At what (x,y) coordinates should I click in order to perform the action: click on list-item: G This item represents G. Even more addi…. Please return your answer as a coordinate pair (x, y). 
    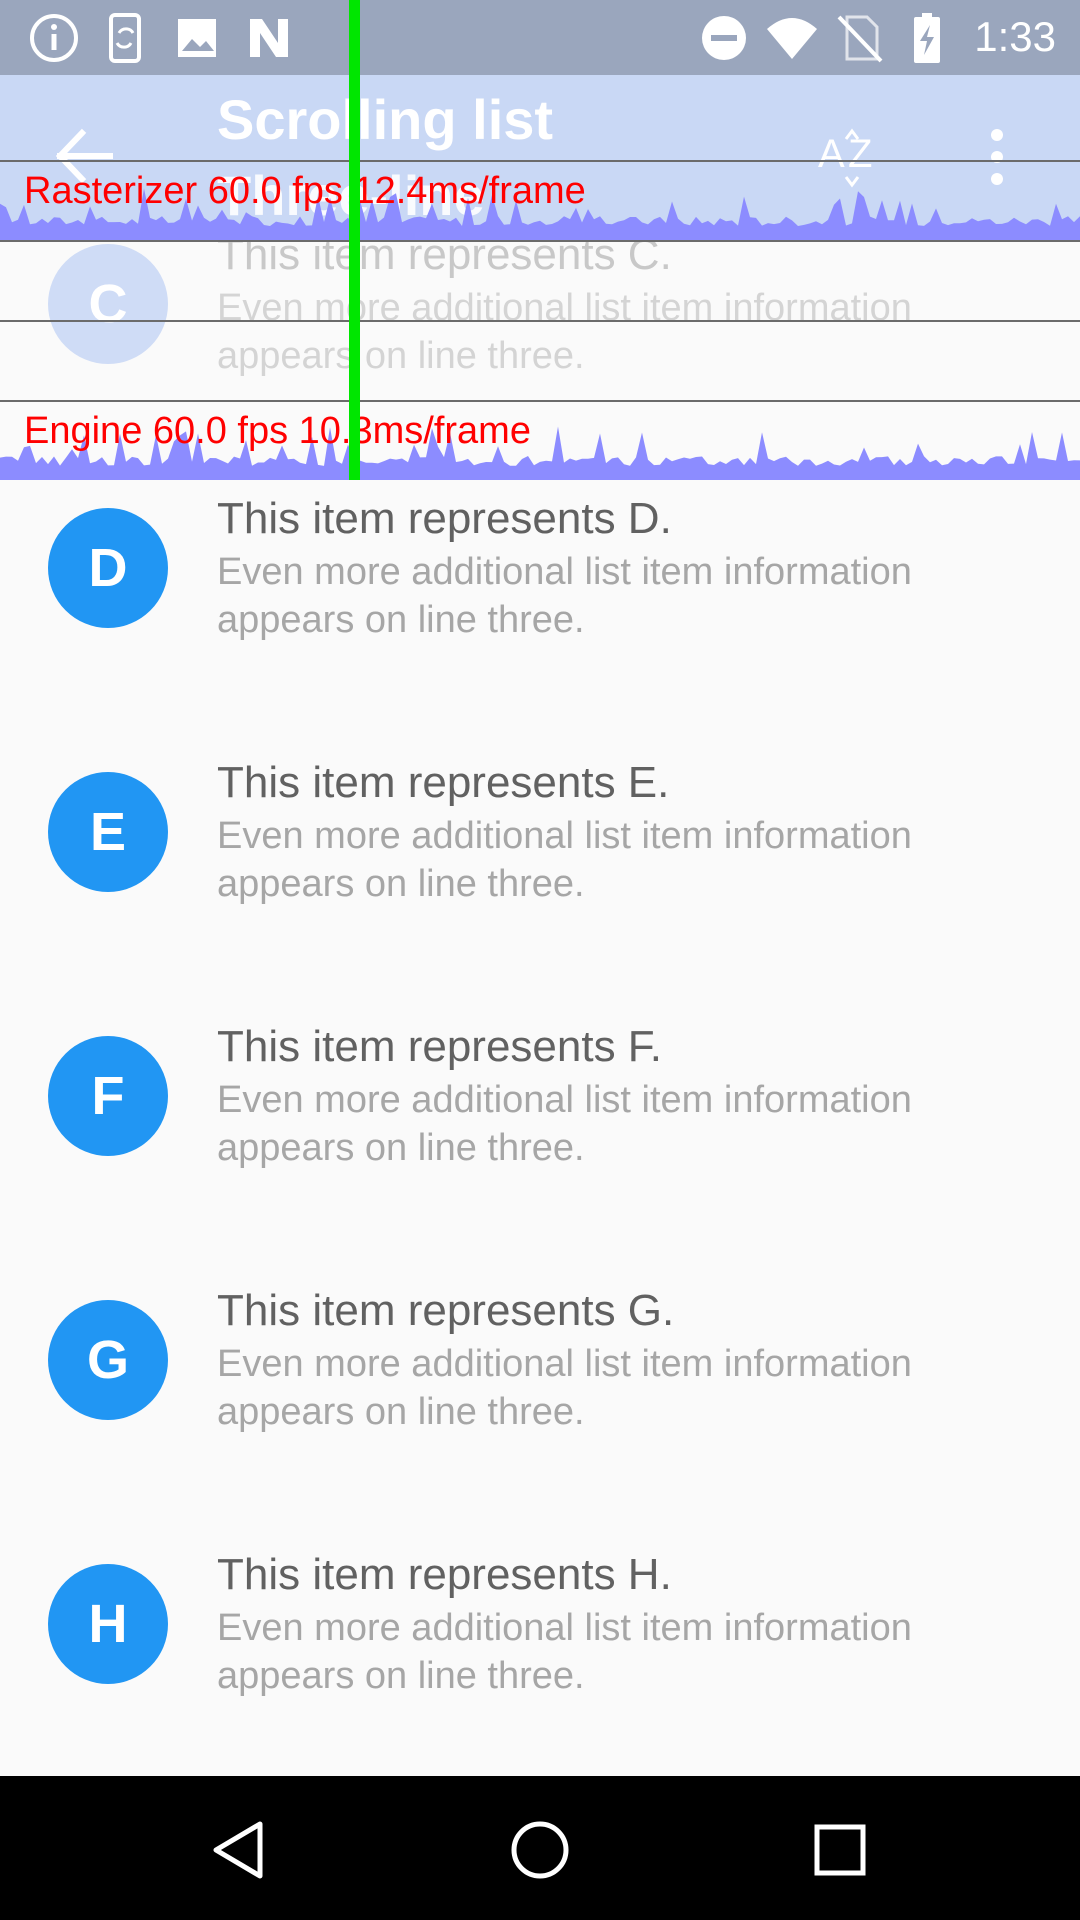
    Looking at the image, I should click on (540, 1418).